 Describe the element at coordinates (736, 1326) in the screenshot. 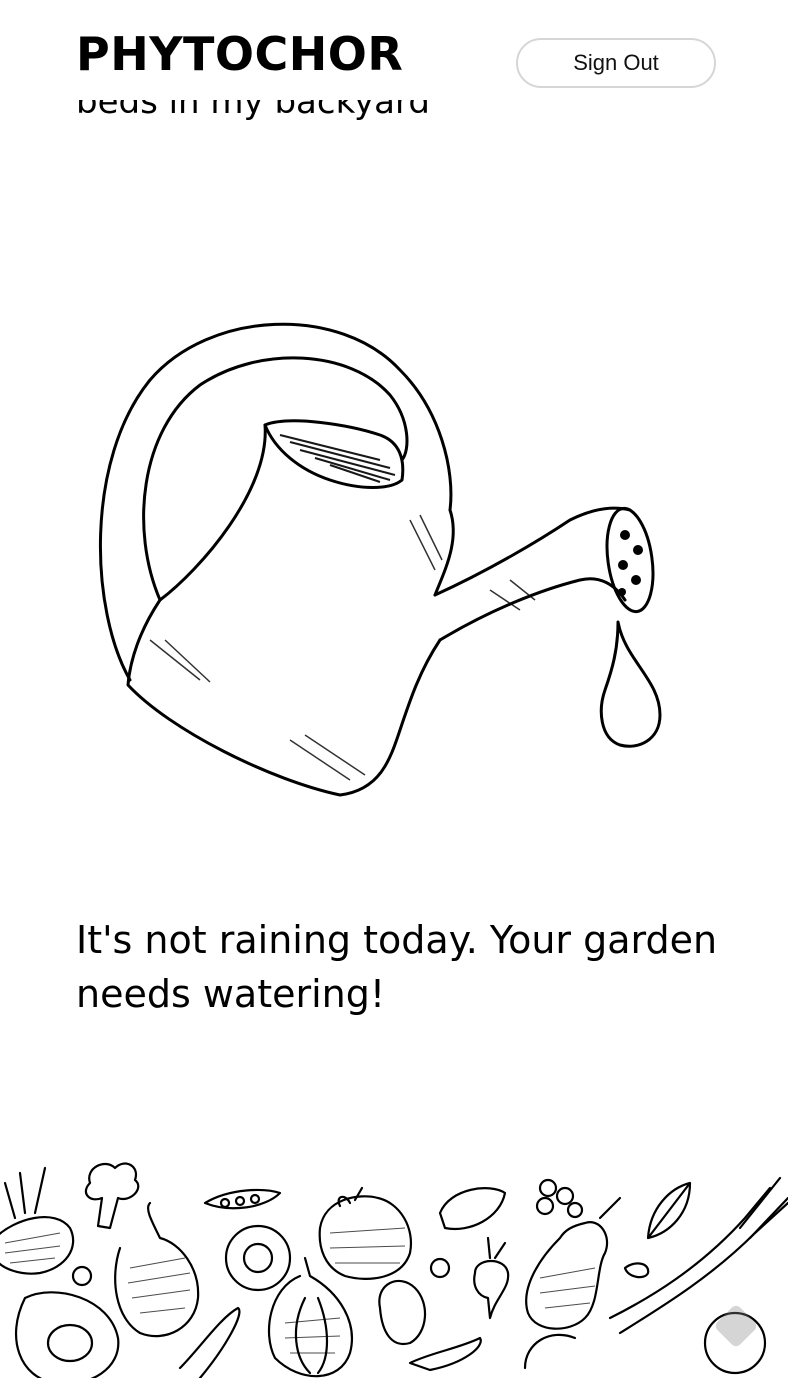

I see `scroll-to-top-icon` at that location.